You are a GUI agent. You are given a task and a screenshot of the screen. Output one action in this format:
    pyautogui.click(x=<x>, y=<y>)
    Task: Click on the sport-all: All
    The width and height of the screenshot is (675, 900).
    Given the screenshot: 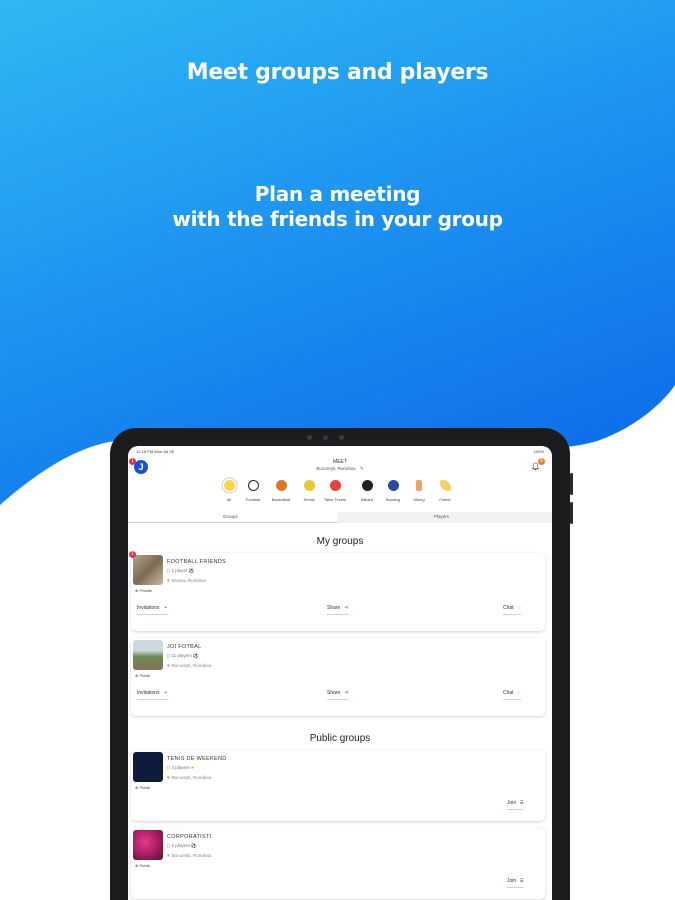 What is the action you would take?
    pyautogui.click(x=229, y=491)
    